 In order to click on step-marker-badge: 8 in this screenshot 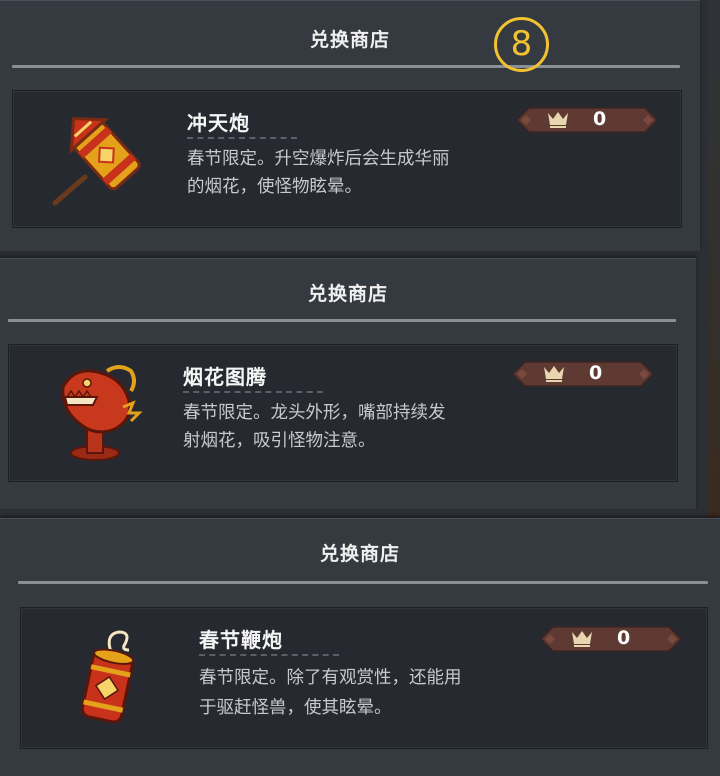, I will do `click(521, 44)`.